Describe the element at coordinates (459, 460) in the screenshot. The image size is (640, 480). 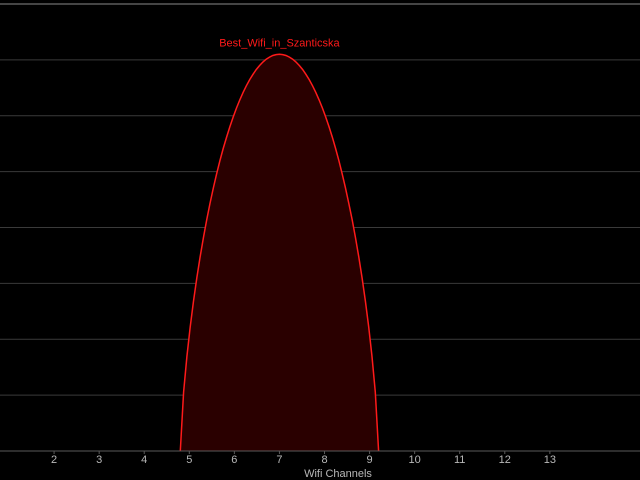
I see `x-tick-label: 11` at that location.